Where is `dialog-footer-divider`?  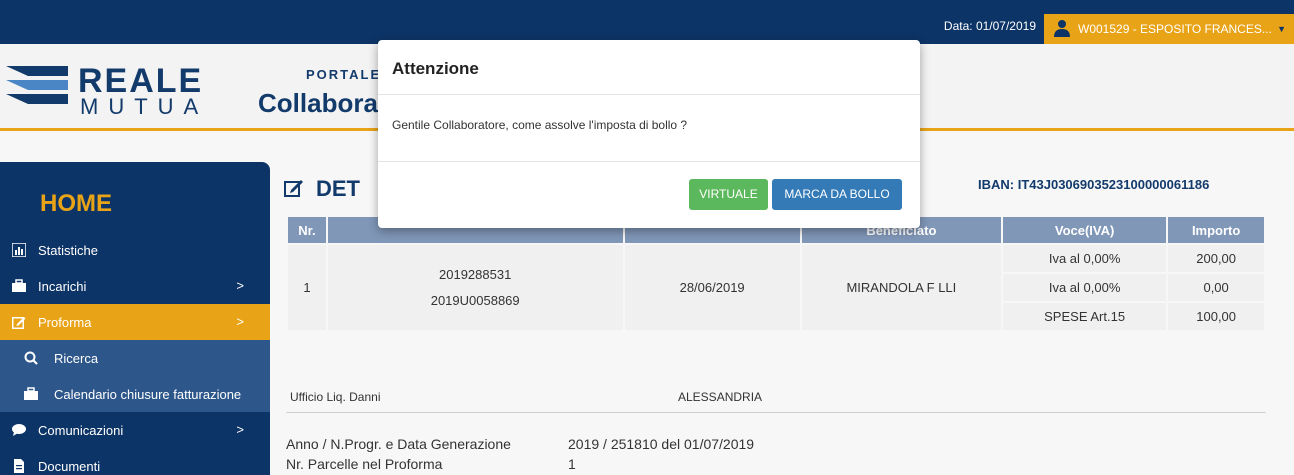 dialog-footer-divider is located at coordinates (649, 161).